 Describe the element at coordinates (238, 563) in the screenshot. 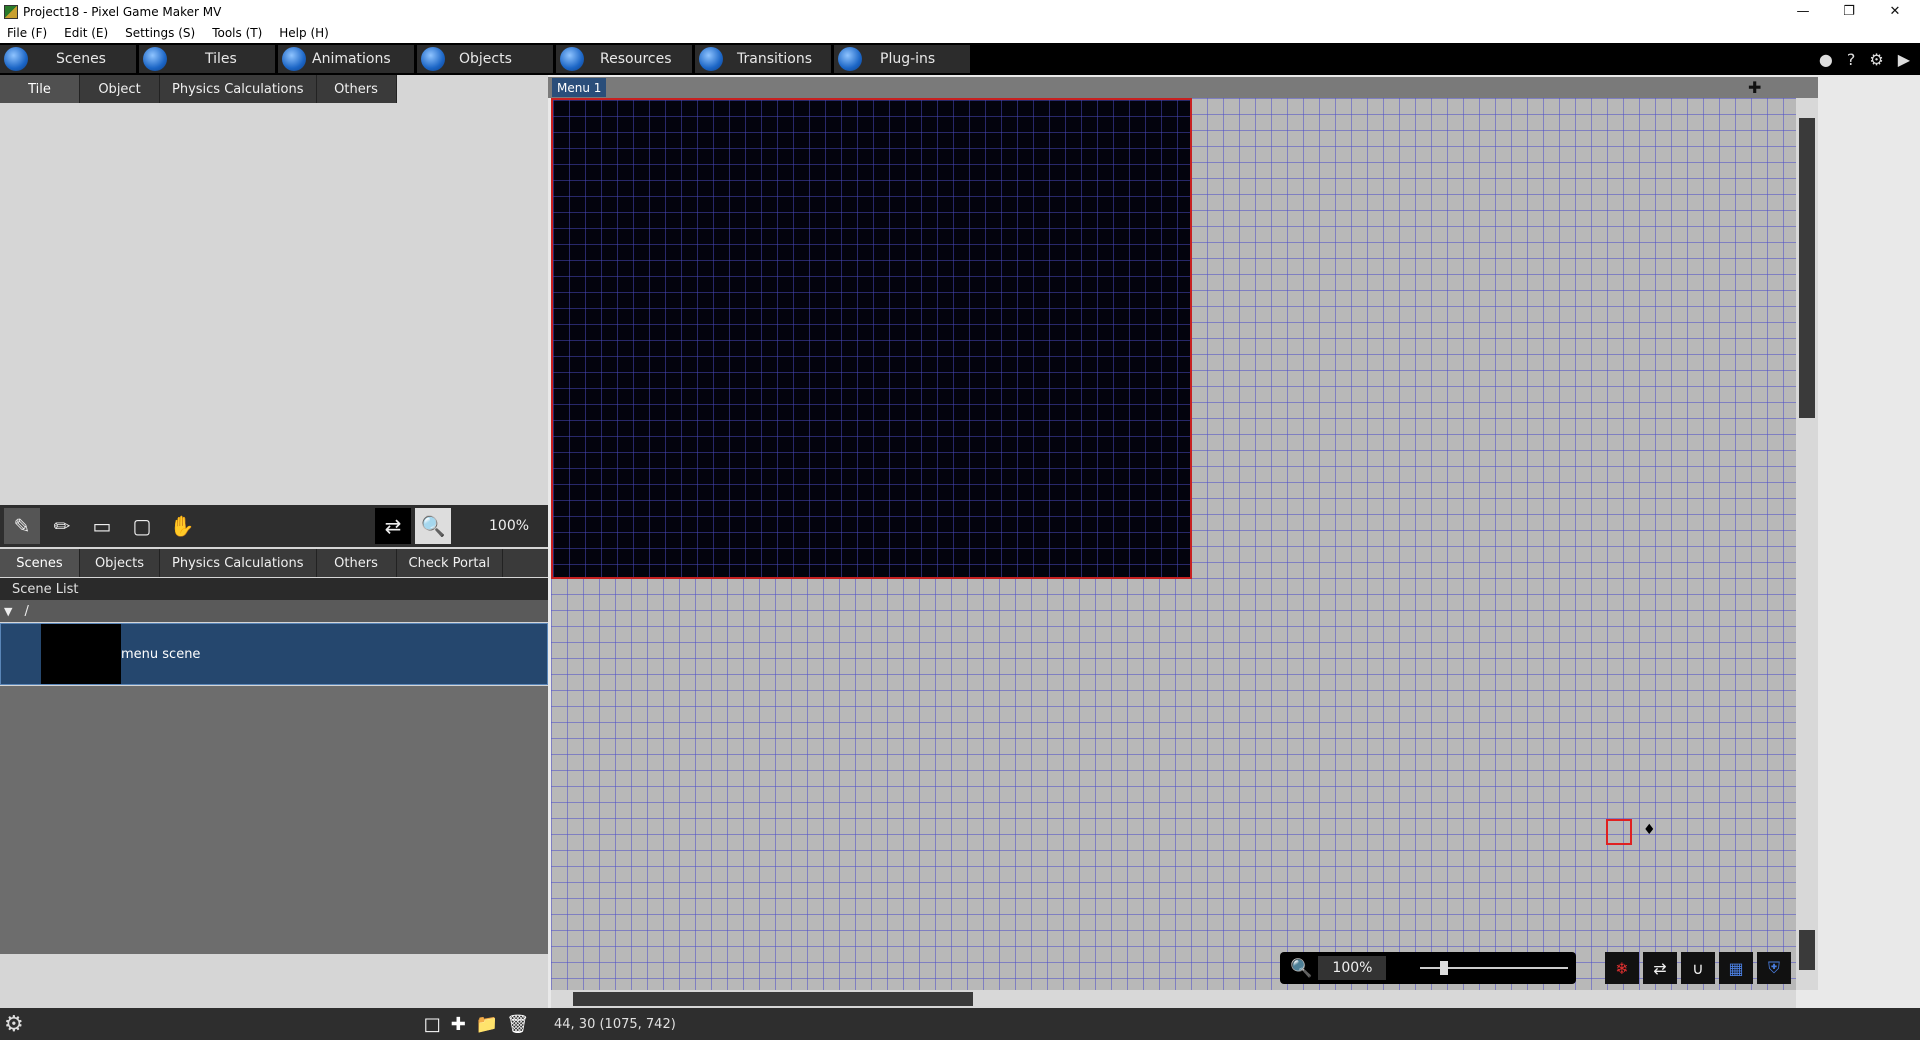

I see `tab-physics-list: Physics Calculations` at that location.